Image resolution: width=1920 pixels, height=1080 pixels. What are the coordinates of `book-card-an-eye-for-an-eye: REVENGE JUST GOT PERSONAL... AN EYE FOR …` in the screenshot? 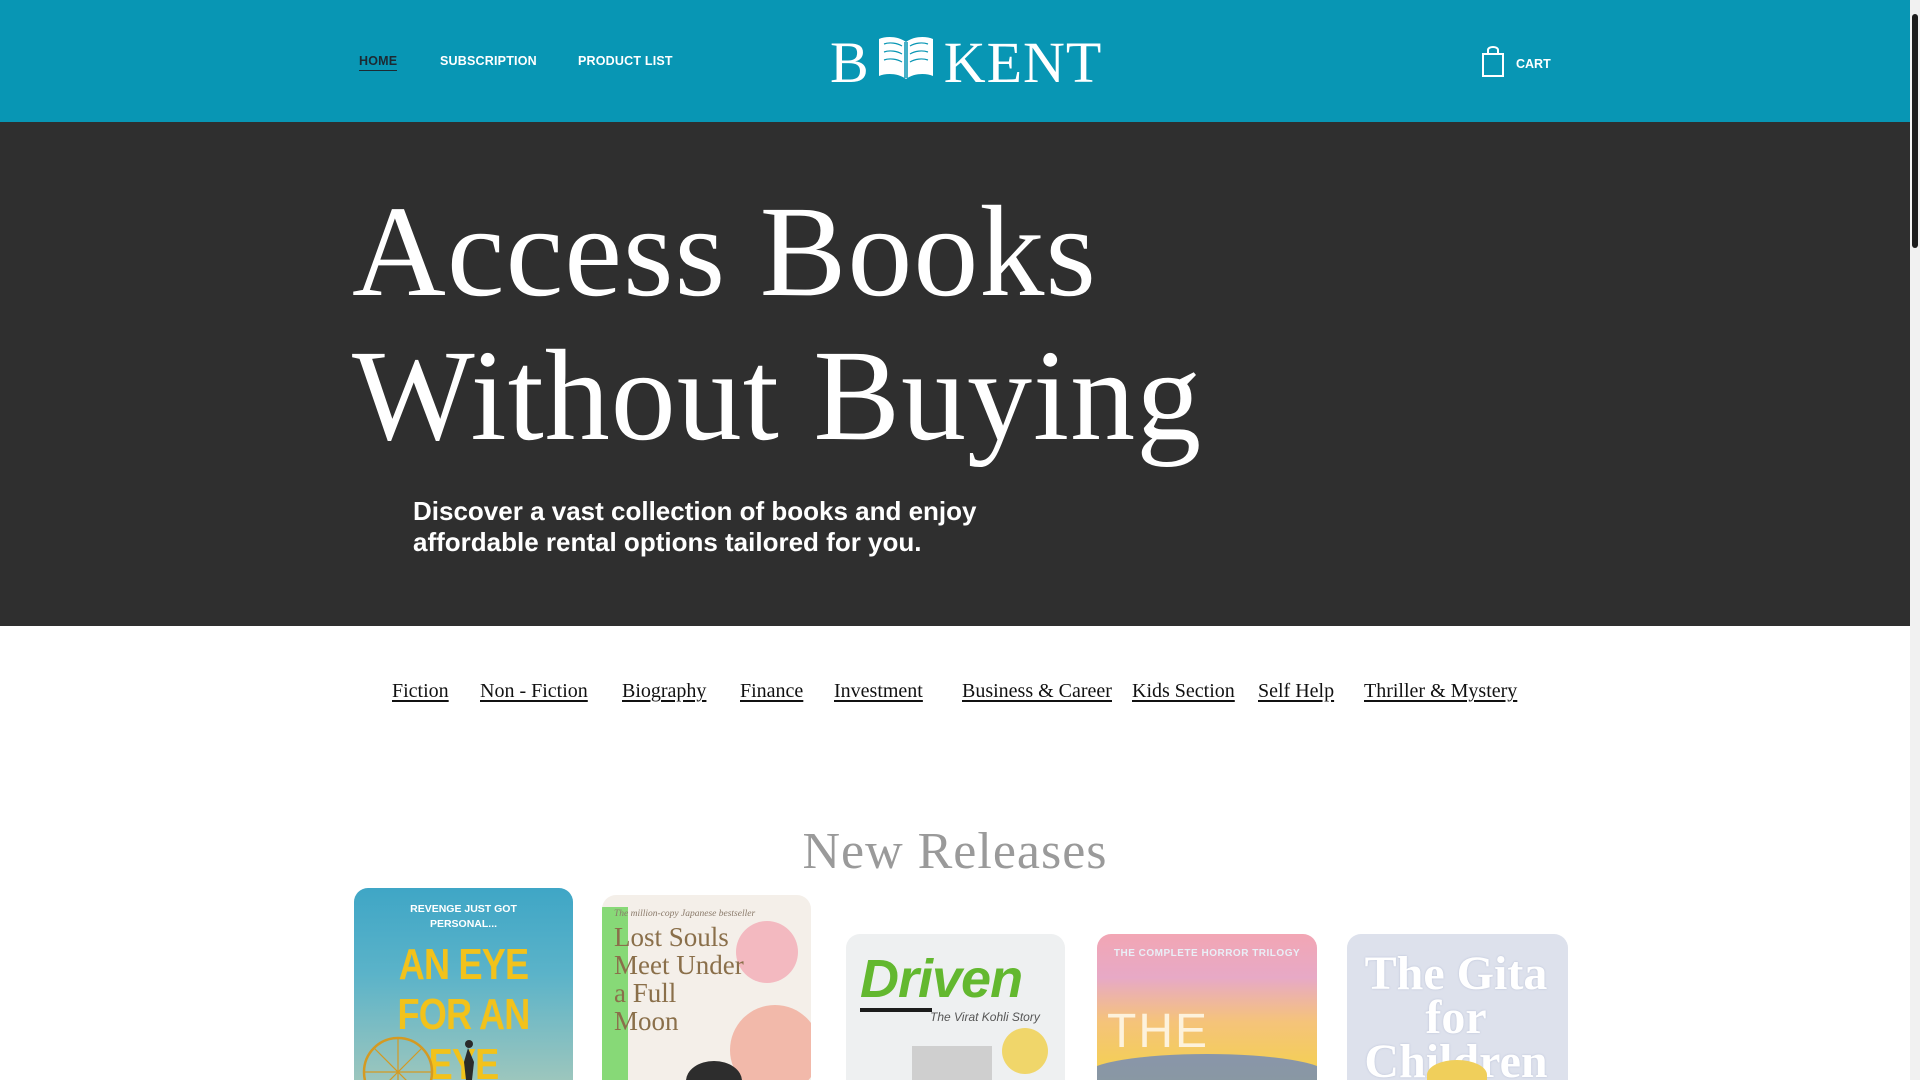 It's located at (463, 984).